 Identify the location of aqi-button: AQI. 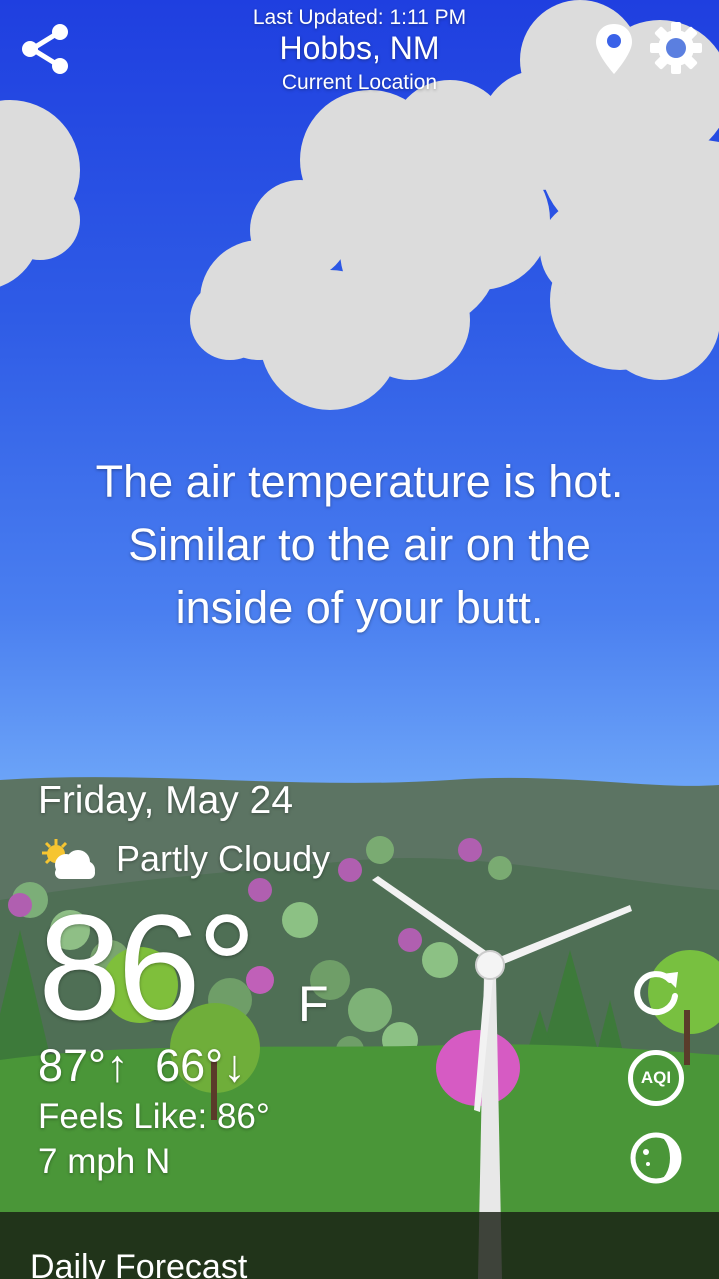
(656, 1078).